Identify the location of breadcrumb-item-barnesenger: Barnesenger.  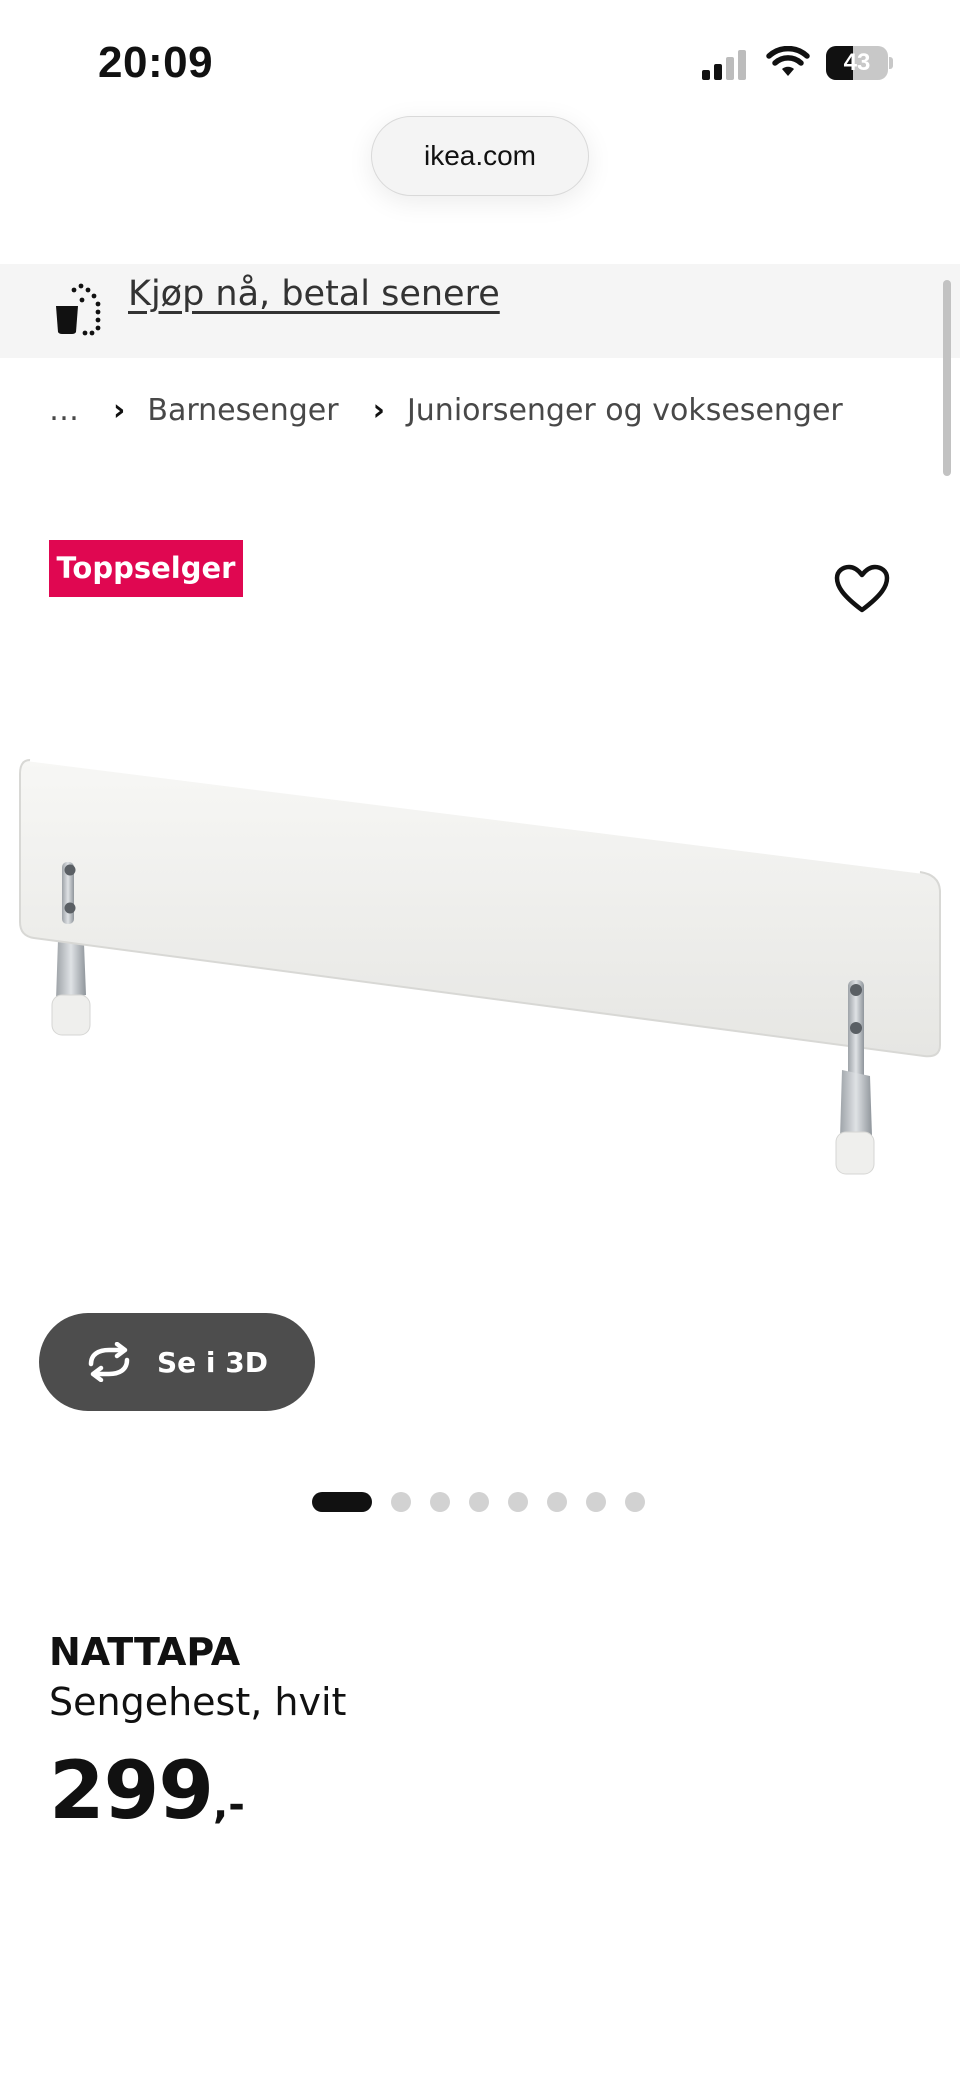
(242, 410).